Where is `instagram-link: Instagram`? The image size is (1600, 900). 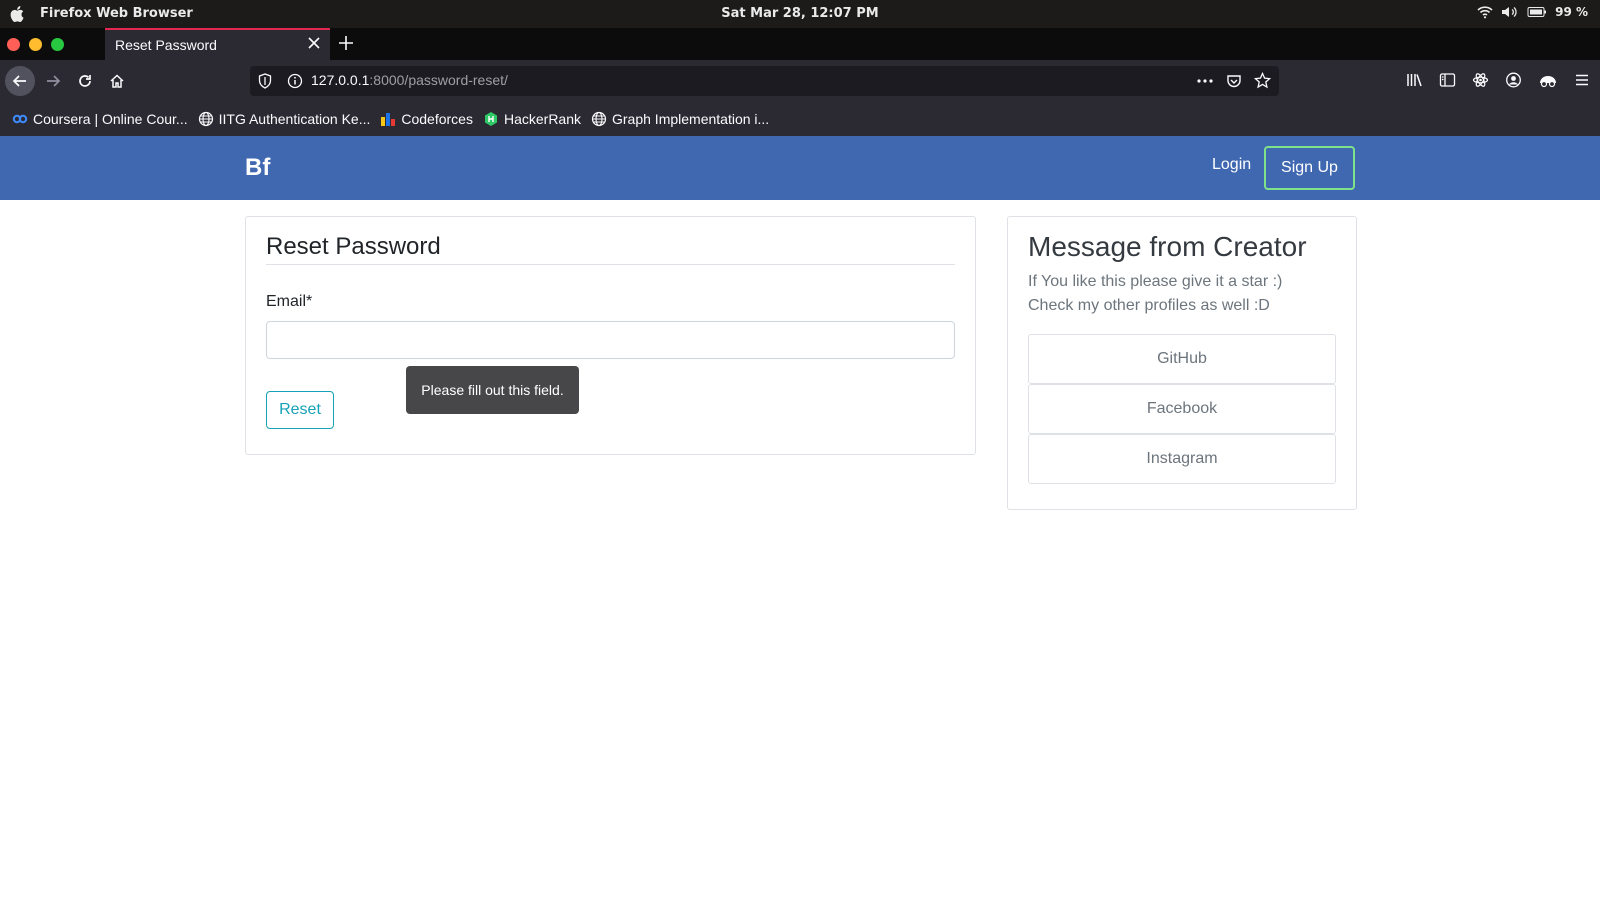
instagram-link: Instagram is located at coordinates (1182, 459).